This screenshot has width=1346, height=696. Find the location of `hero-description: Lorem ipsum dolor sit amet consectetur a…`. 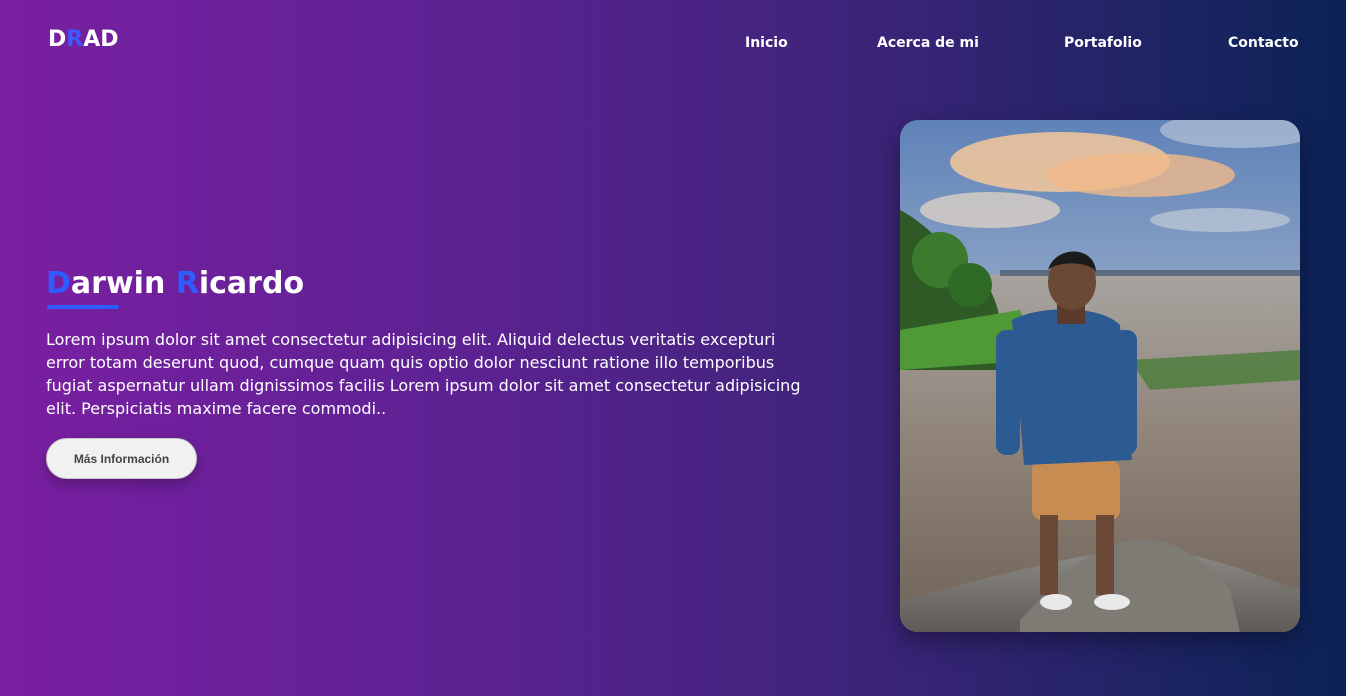

hero-description: Lorem ipsum dolor sit amet consectetur a… is located at coordinates (423, 374).